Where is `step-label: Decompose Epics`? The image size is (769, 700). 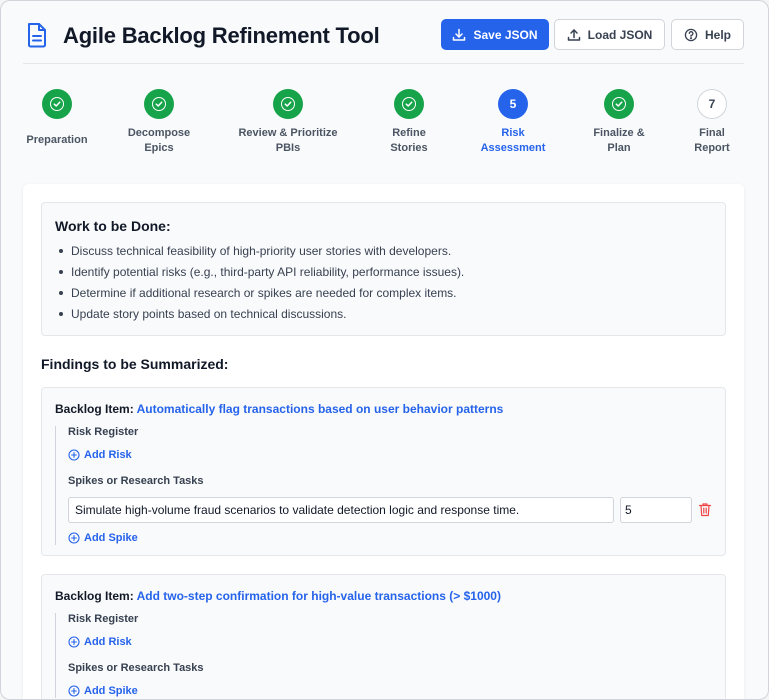 step-label: Decompose Epics is located at coordinates (159, 141).